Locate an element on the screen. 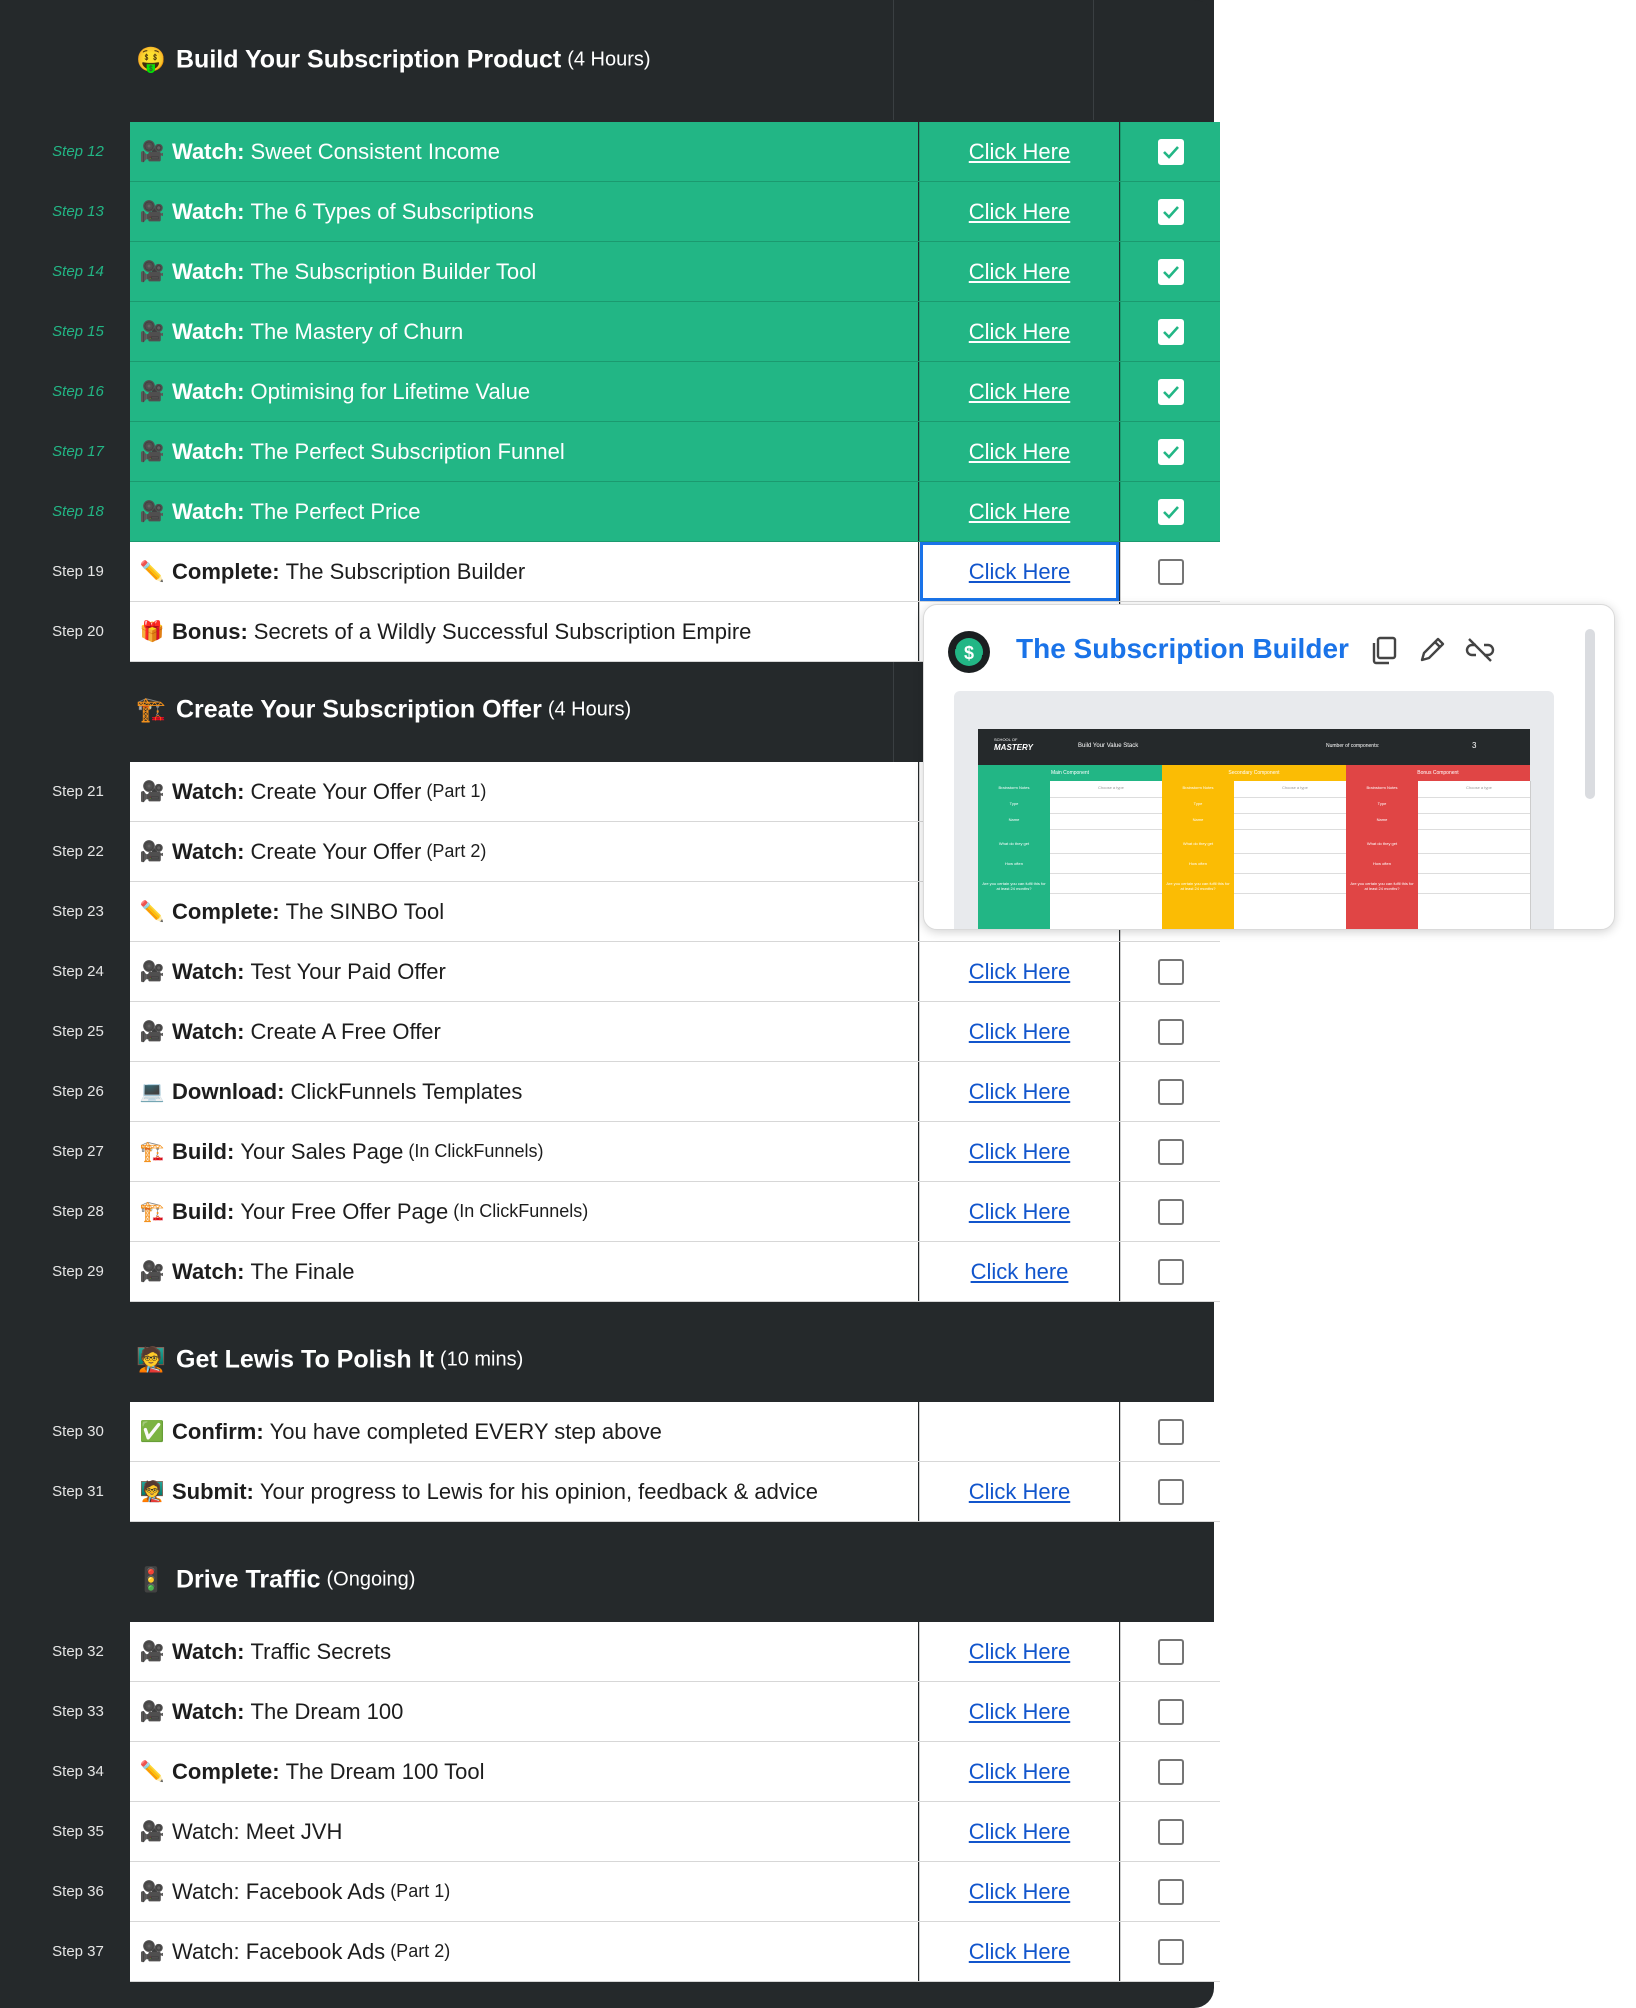 This screenshot has height=2008, width=1636. task-text: Watch: Facebook Ads is located at coordinates (279, 1951).